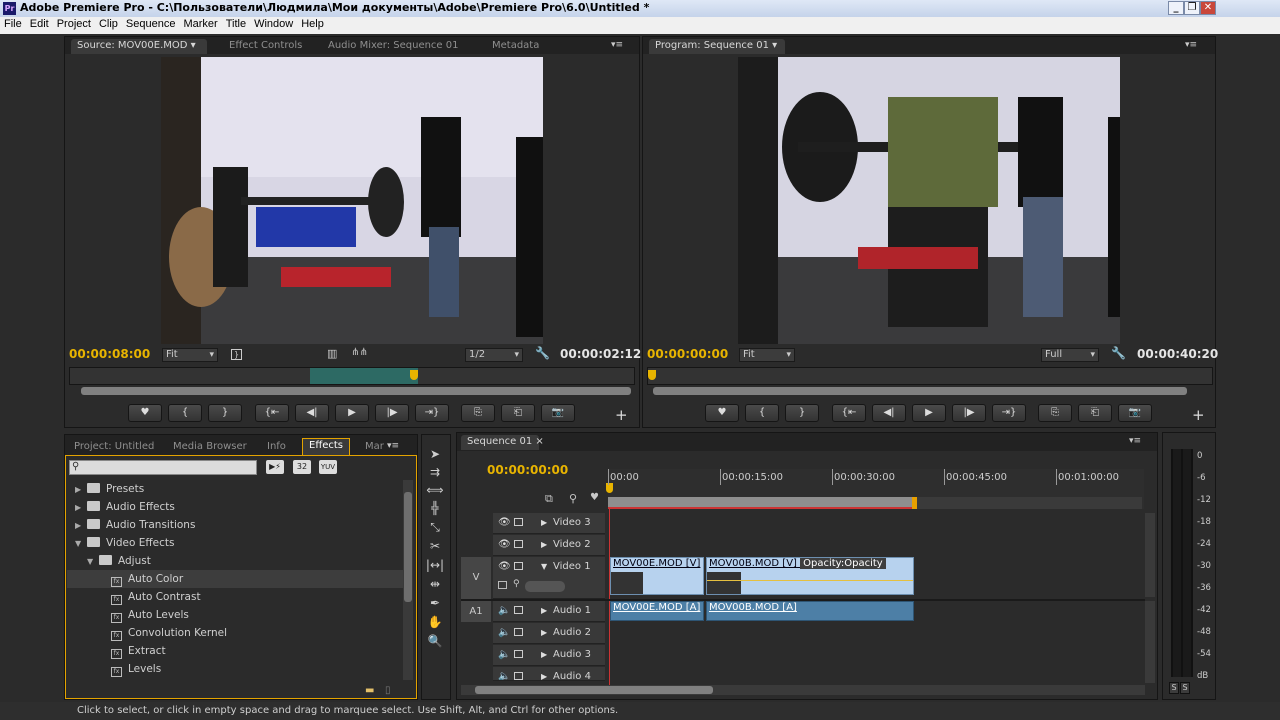 Image resolution: width=1280 pixels, height=720 pixels. Describe the element at coordinates (717, 46) in the screenshot. I see `tab-program: Program: Sequence 01 ▾` at that location.